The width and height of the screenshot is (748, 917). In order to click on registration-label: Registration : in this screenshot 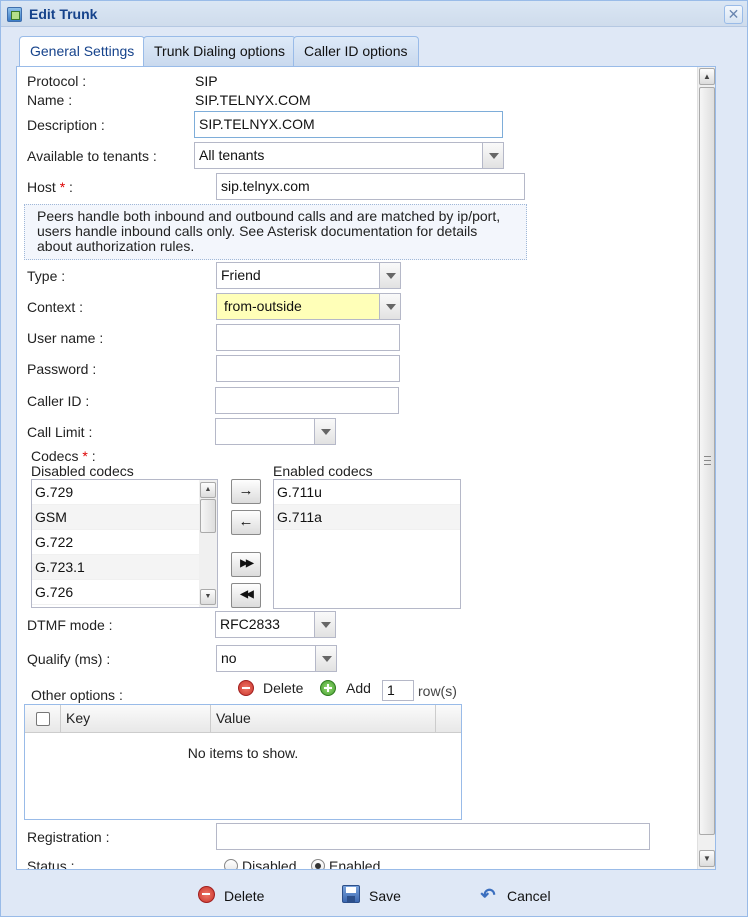, I will do `click(68, 837)`.